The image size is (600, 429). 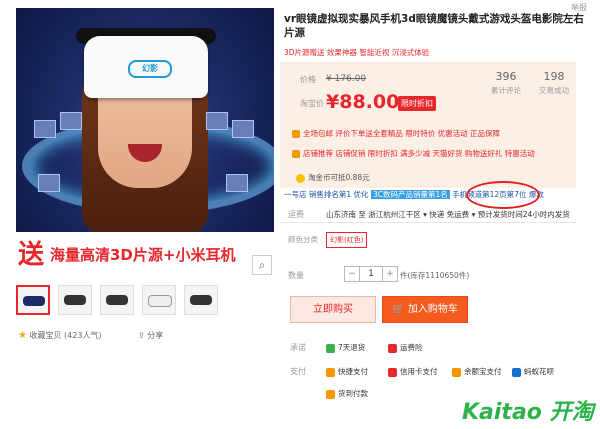 I want to click on promise-shipping-insurance: 运费险, so click(x=405, y=347).